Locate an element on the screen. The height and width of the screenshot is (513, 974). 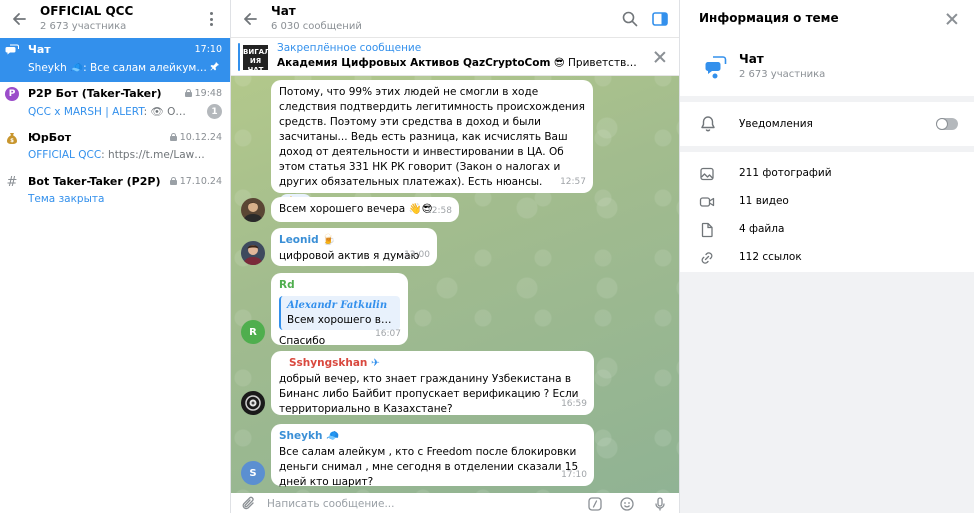
topic-letter-icon: P is located at coordinates (12, 94).